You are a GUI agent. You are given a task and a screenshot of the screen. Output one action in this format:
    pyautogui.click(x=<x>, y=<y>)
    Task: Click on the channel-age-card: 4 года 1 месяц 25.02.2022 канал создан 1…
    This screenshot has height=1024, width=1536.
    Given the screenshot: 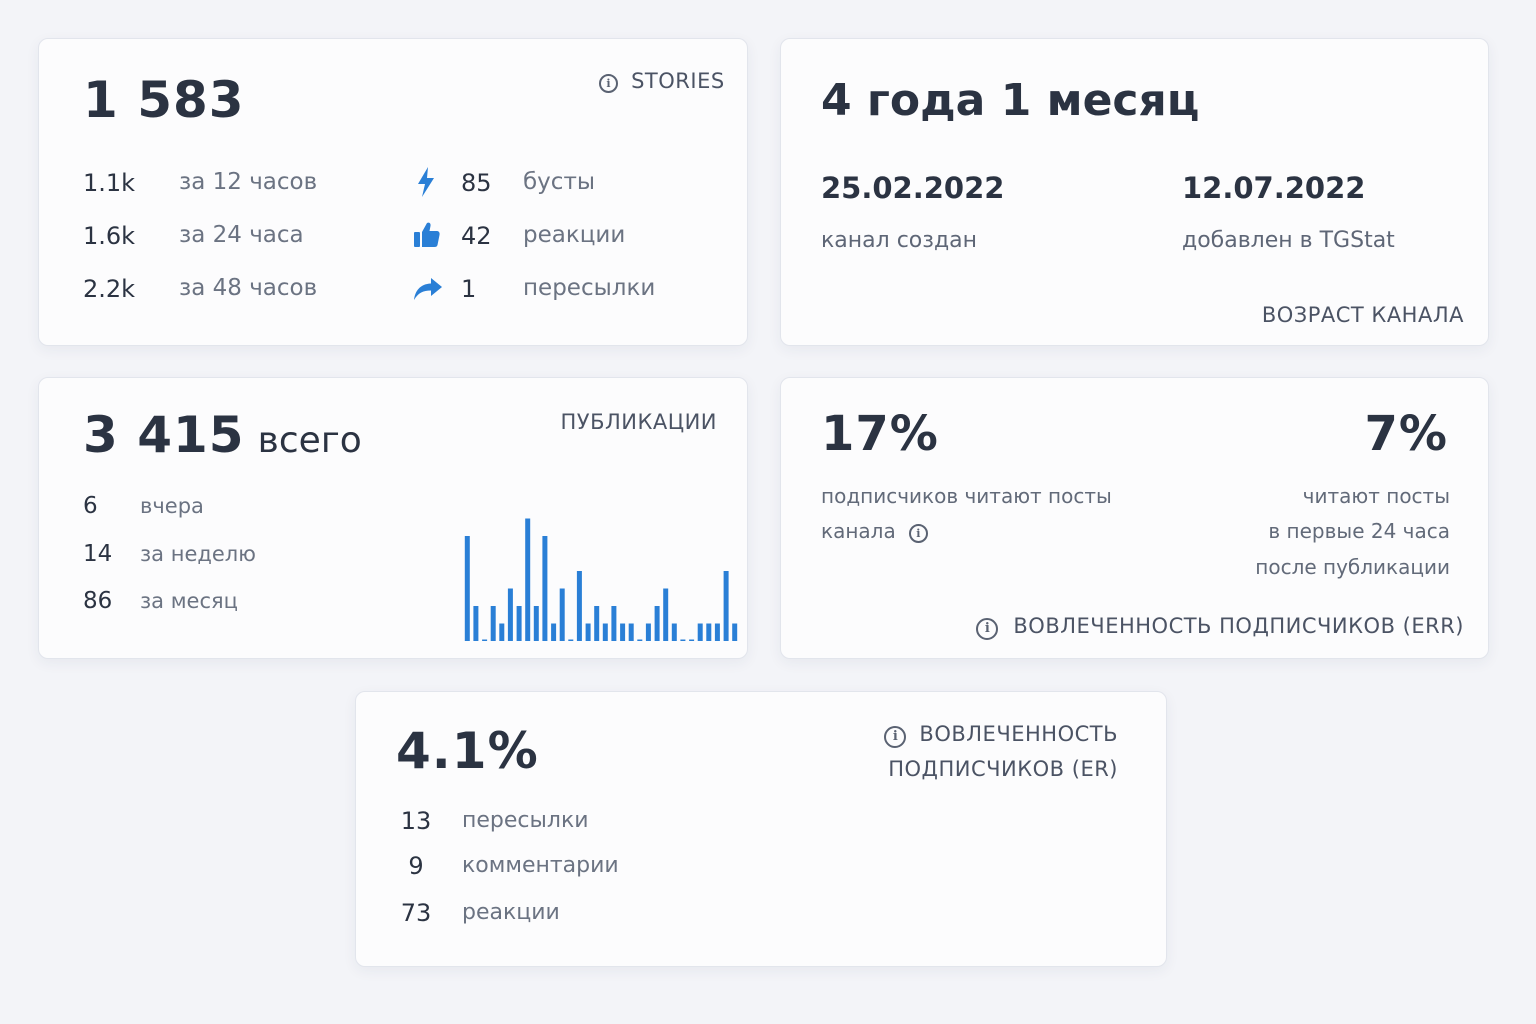 What is the action you would take?
    pyautogui.click(x=1134, y=192)
    